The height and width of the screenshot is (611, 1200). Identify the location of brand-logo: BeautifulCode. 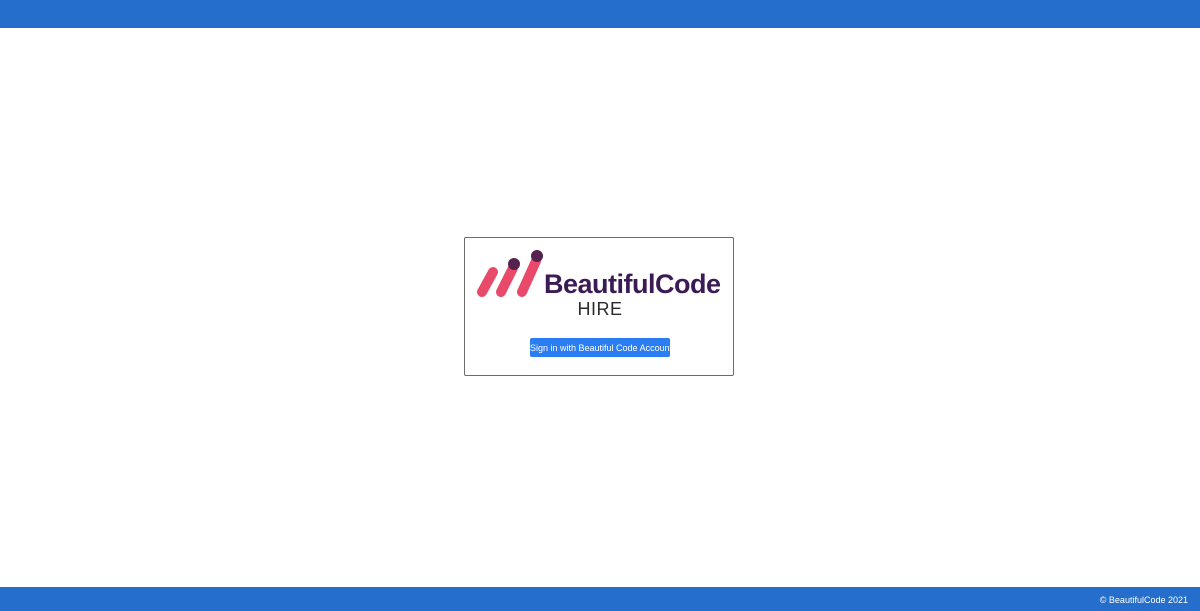
(602, 273).